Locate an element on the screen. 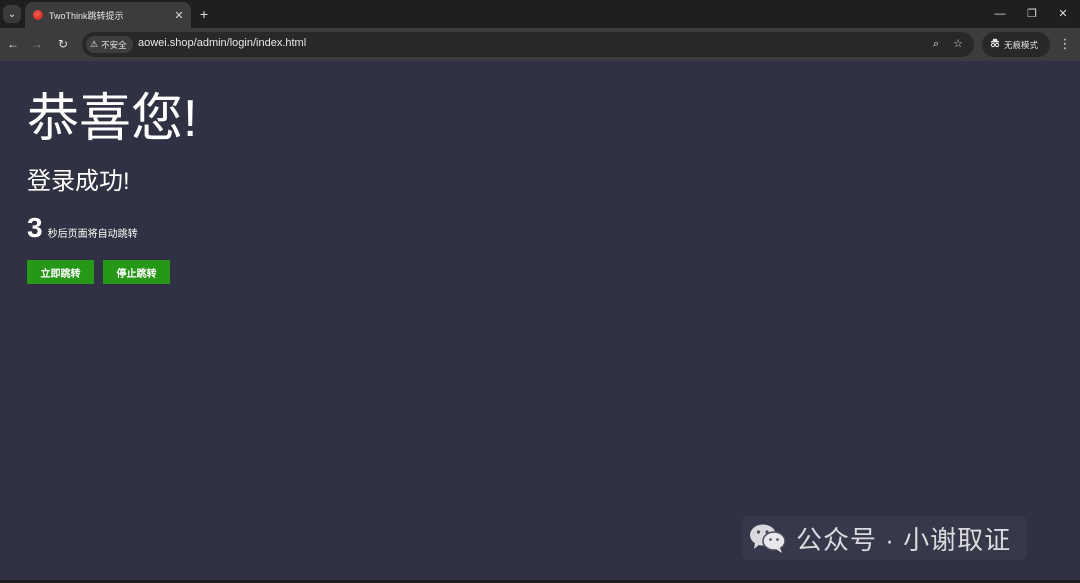  tab-strip: ⌄ TwoThink跳转提示 ✕ + — ❐ ✕ is located at coordinates (540, 14).